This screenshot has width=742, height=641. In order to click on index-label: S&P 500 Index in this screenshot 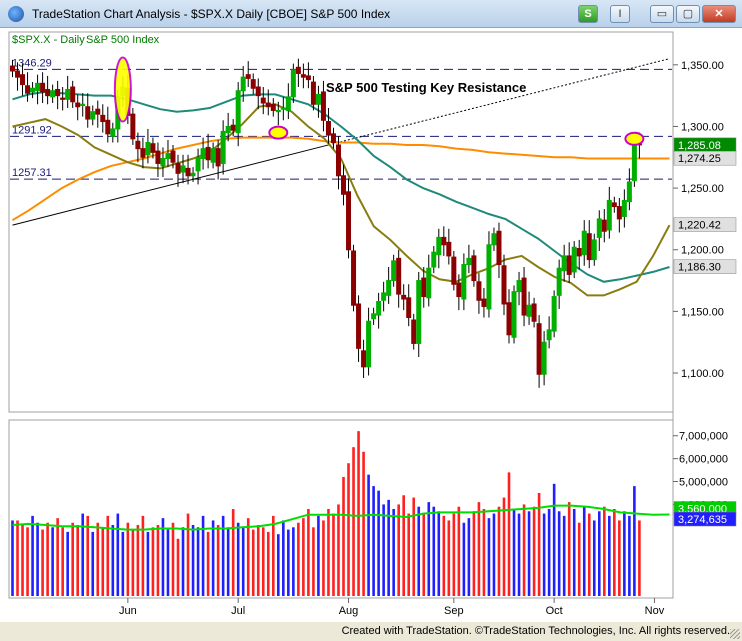, I will do `click(123, 40)`.